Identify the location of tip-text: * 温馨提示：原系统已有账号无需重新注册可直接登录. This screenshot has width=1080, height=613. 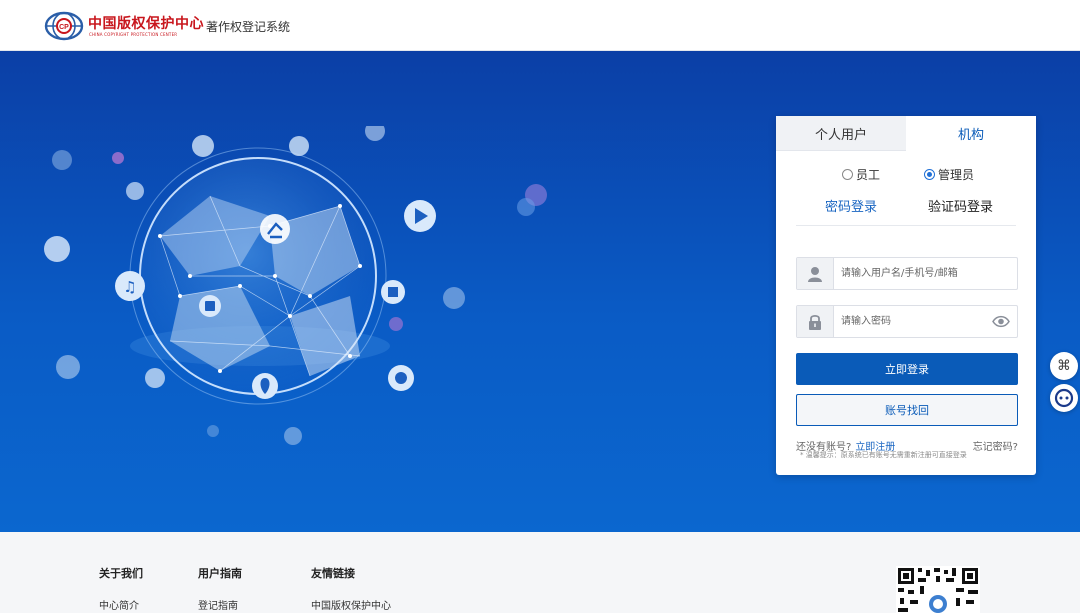
(883, 455).